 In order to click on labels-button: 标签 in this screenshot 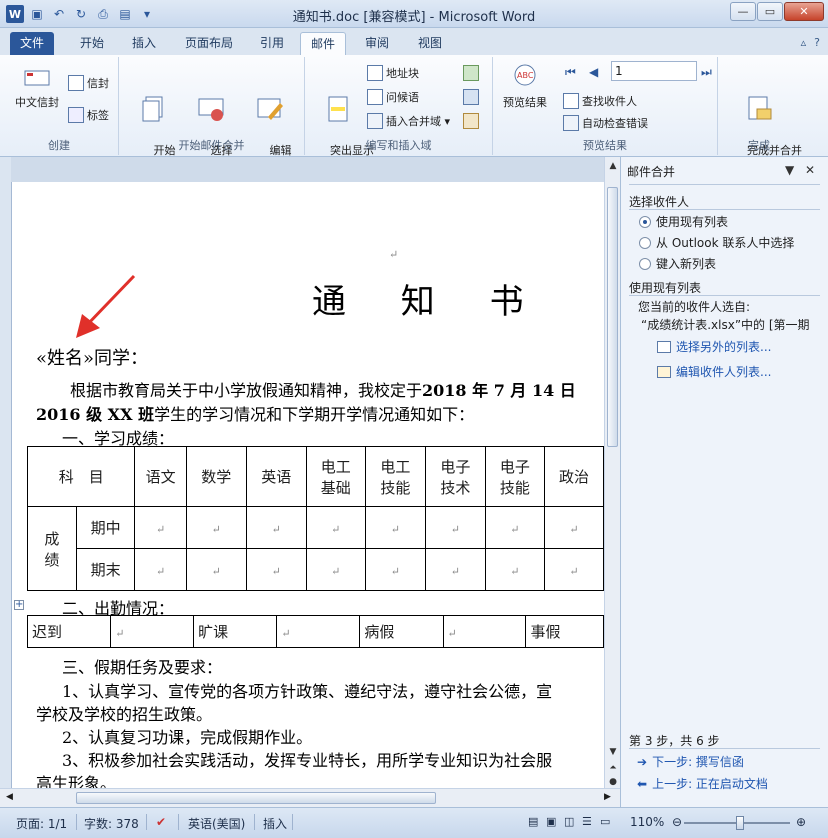, I will do `click(88, 115)`.